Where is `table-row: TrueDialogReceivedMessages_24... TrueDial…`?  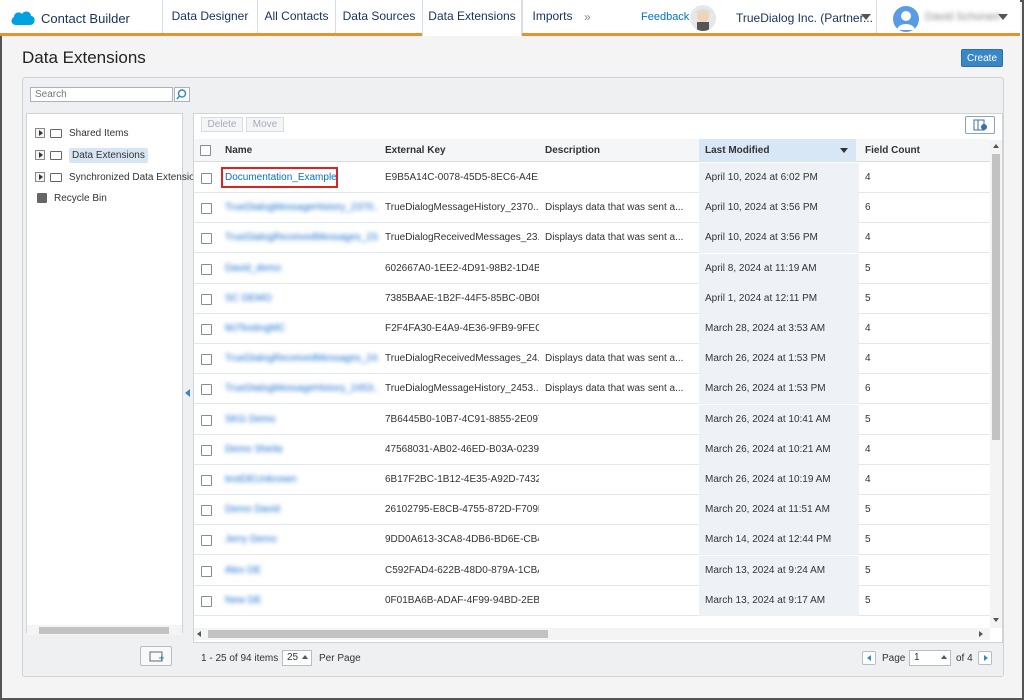
table-row: TrueDialogReceivedMessages_24... TrueDial… is located at coordinates (592, 359).